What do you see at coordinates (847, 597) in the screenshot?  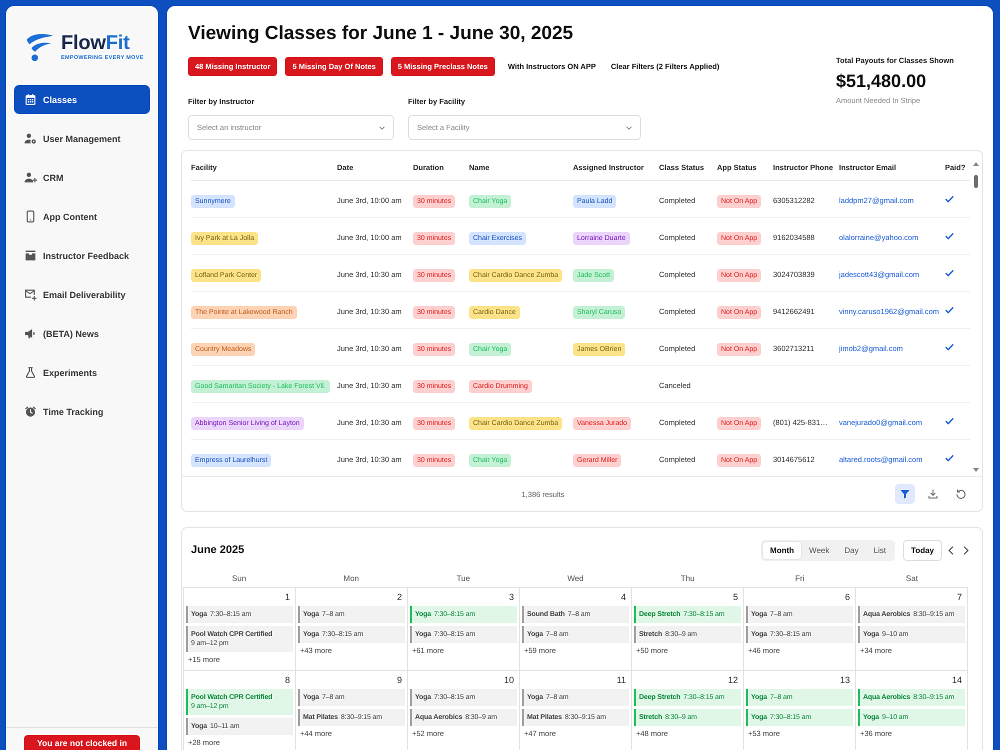 I see `day-number: 6` at bounding box center [847, 597].